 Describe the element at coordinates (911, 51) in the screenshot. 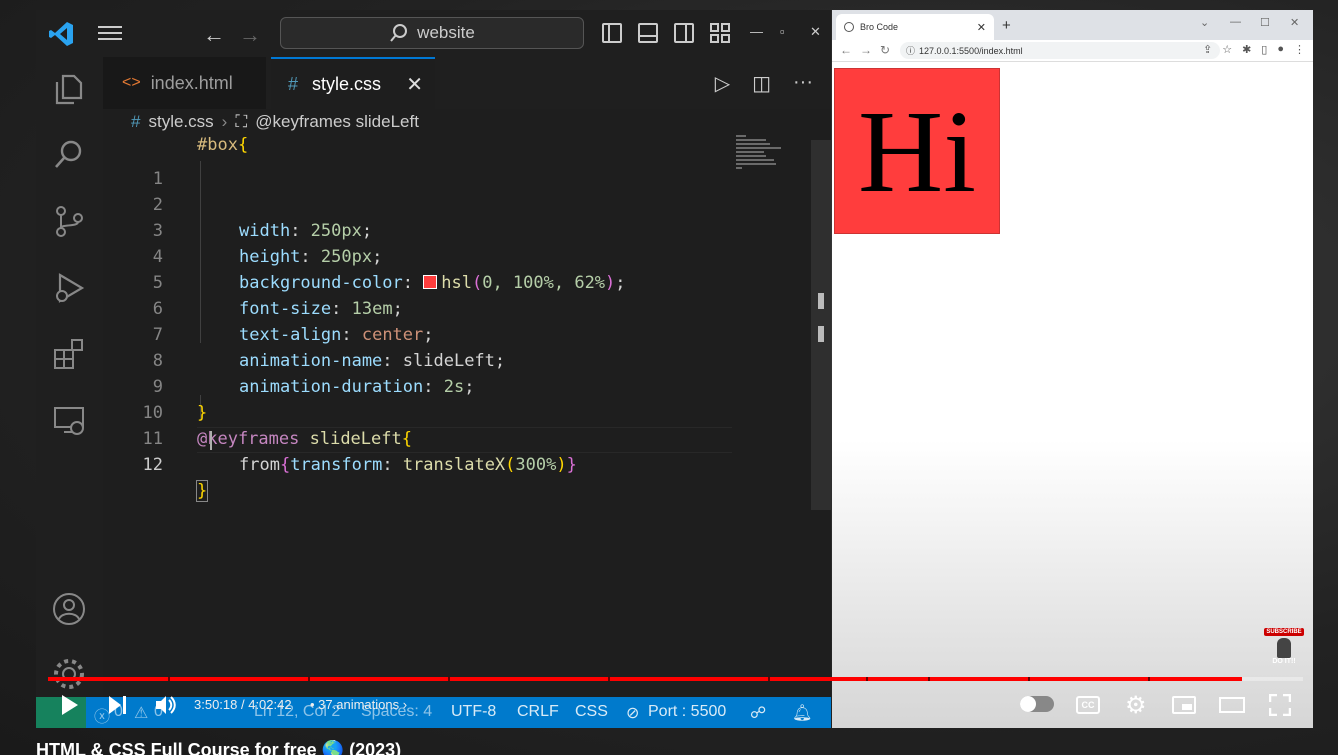

I see `site-info-icon: ⓘ` at that location.